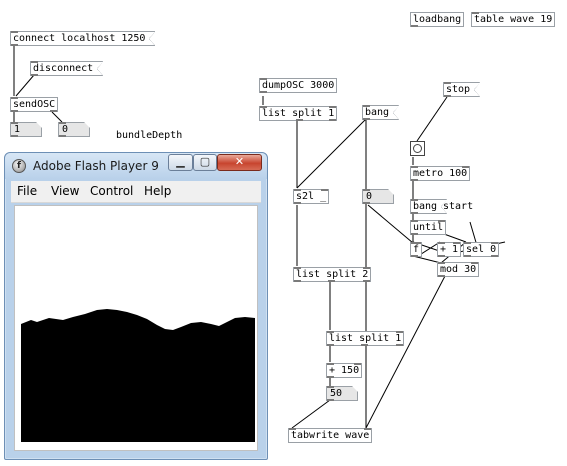  I want to click on bundle-depth-comment: bundleDepth, so click(149, 135).